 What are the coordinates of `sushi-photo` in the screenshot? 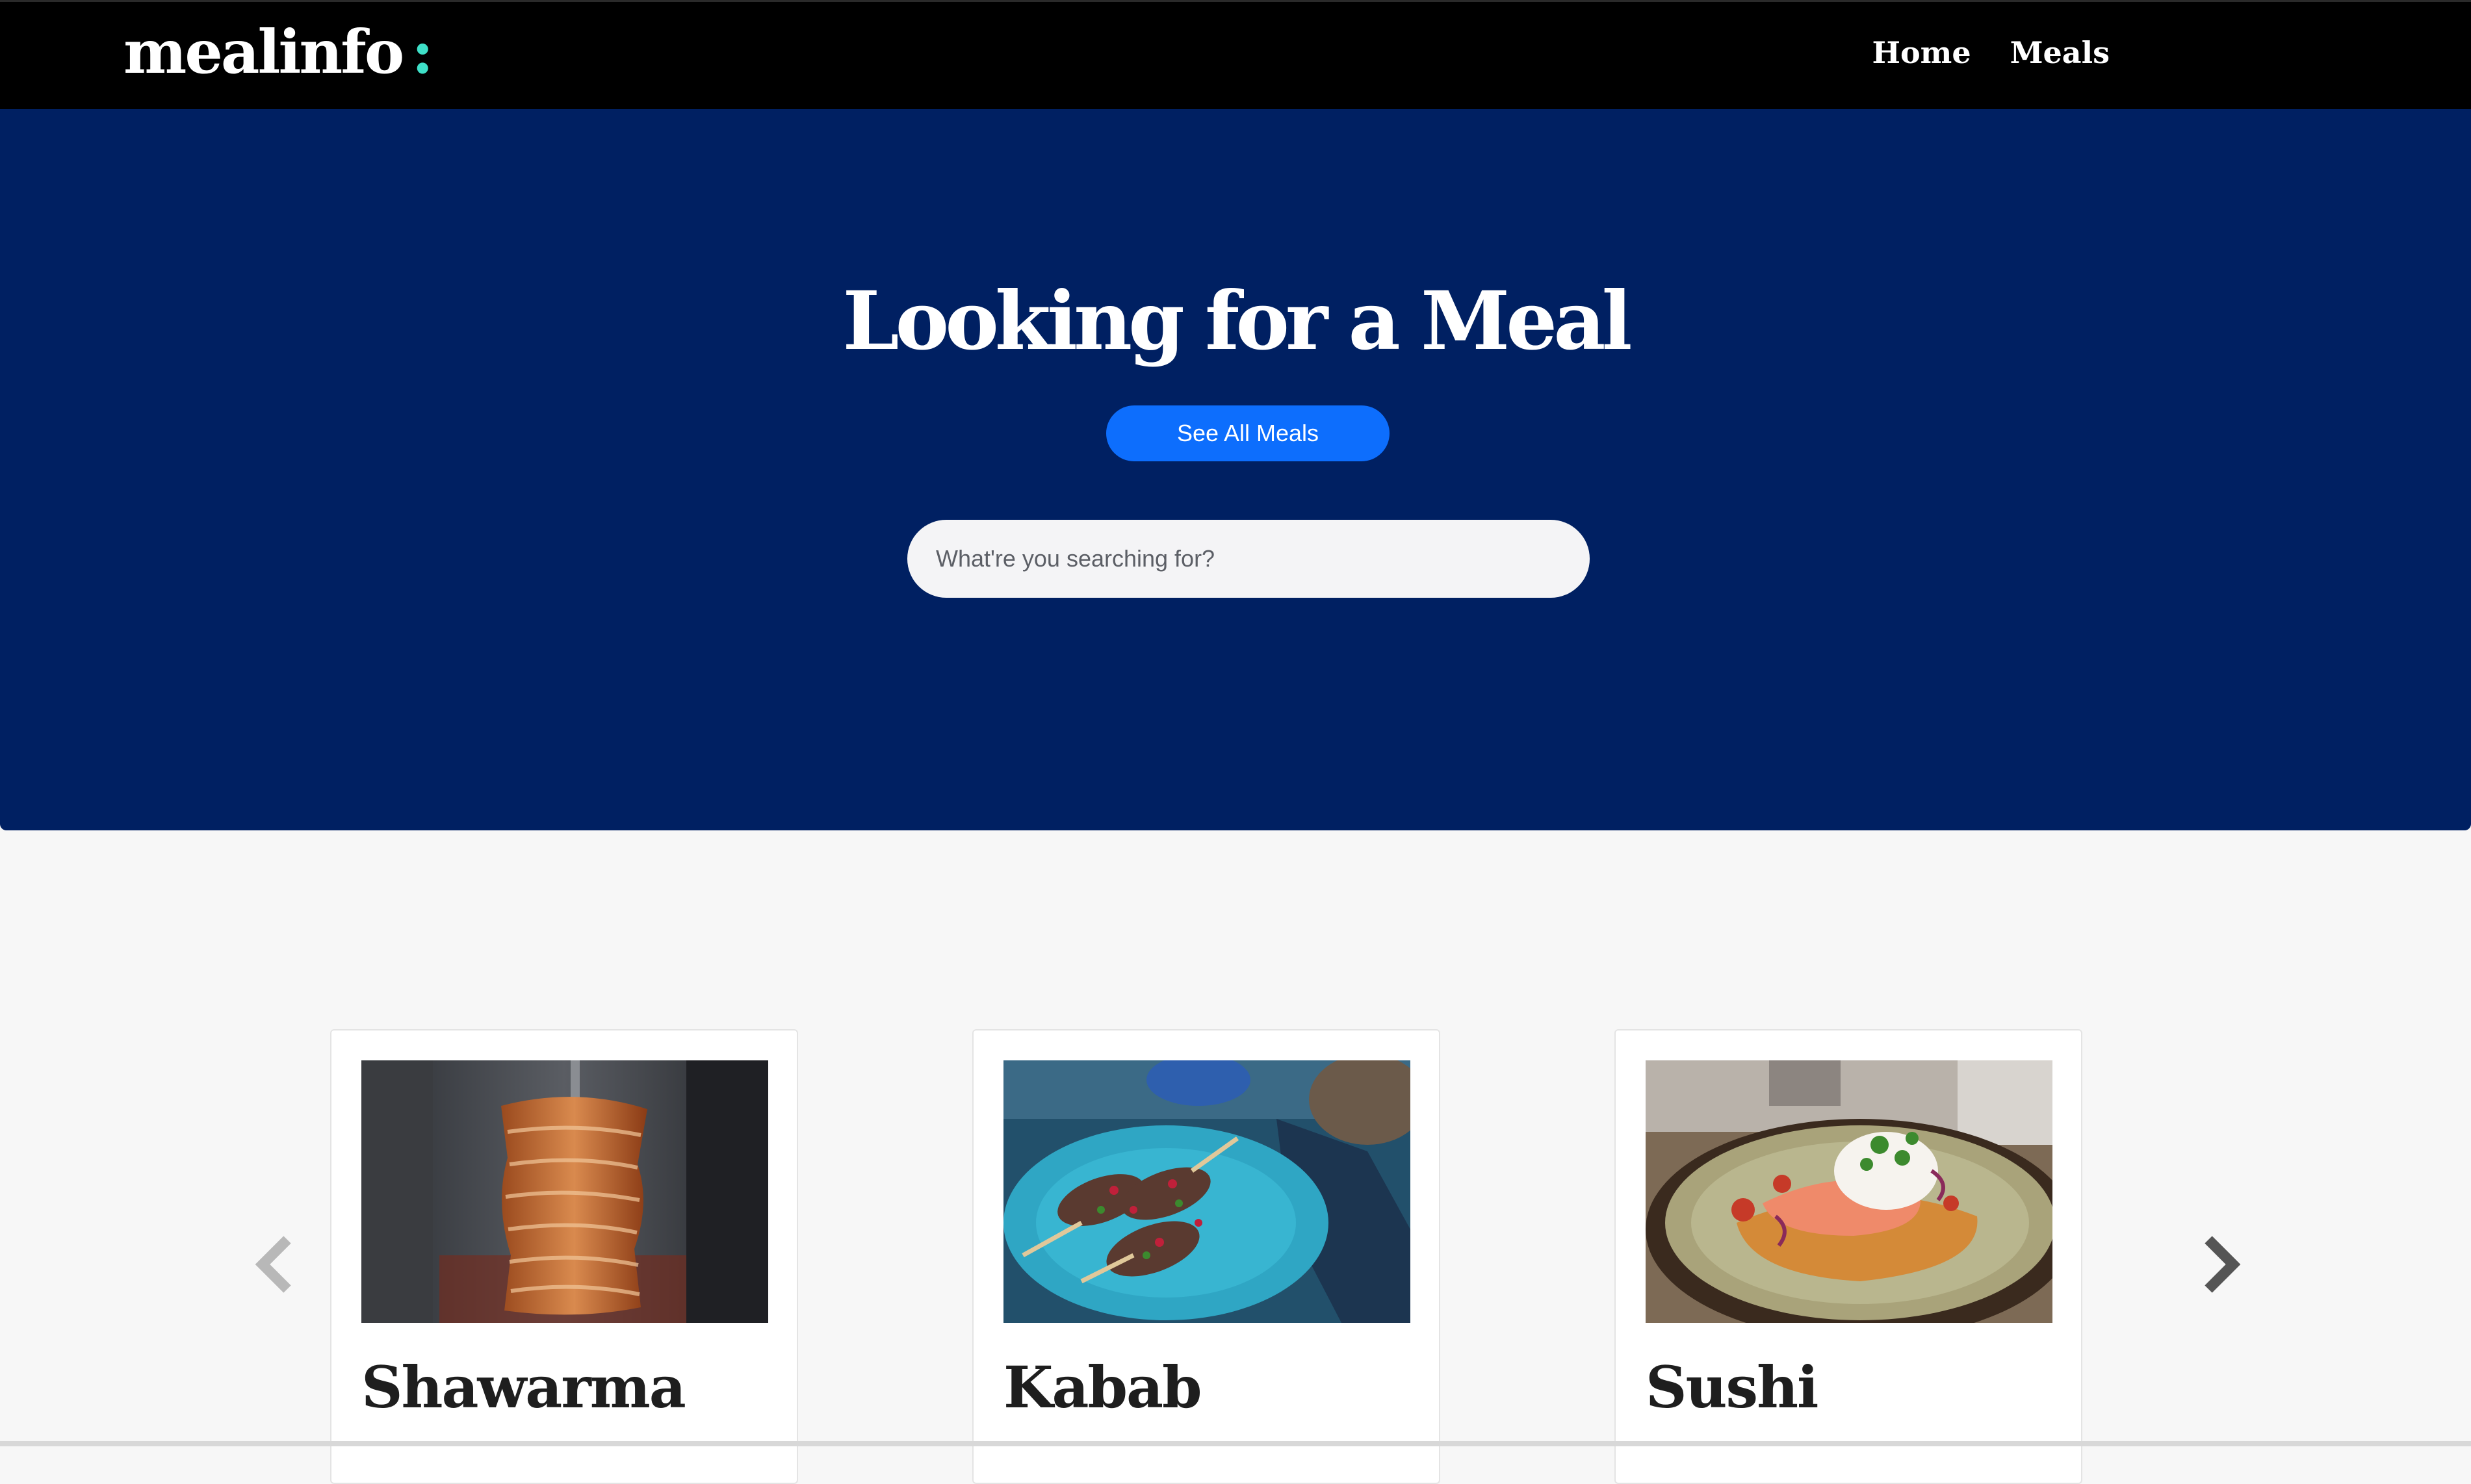 It's located at (1849, 1192).